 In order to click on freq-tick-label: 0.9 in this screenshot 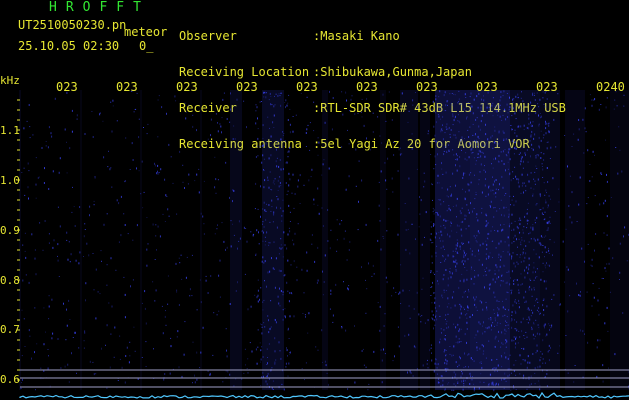, I will do `click(10, 230)`.